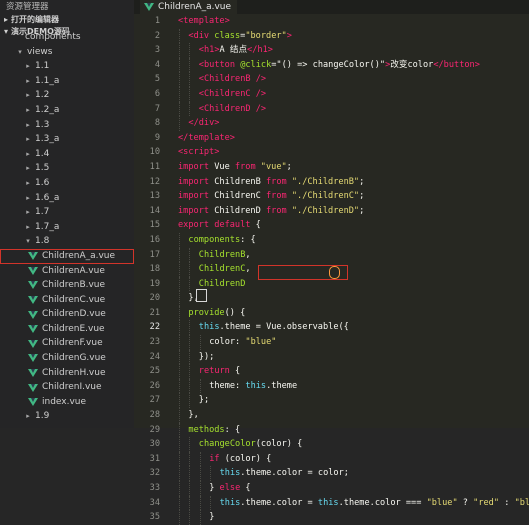 Image resolution: width=529 pixels, height=525 pixels. I want to click on open-editors-section: ▸ 打开的编辑器, so click(67, 20).